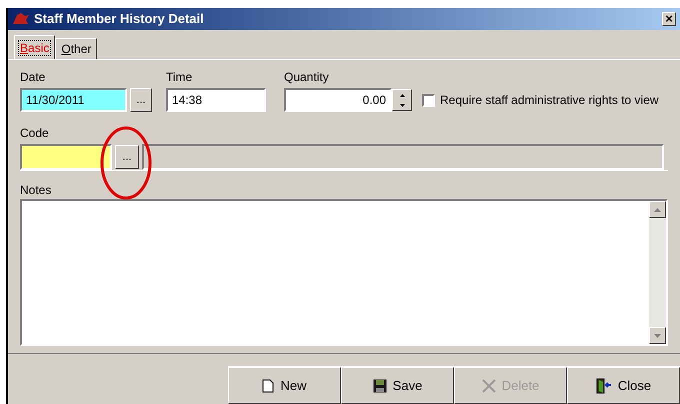 This screenshot has height=404, width=680. I want to click on toolbar-button: Close, so click(623, 385).